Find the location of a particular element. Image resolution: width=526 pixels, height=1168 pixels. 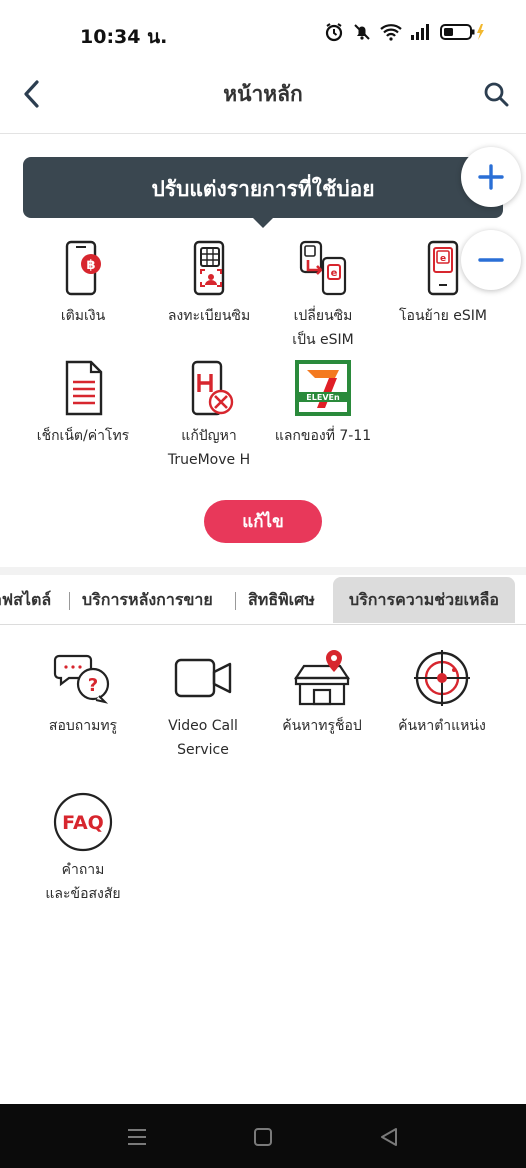

sim-register-icon is located at coordinates (209, 268).